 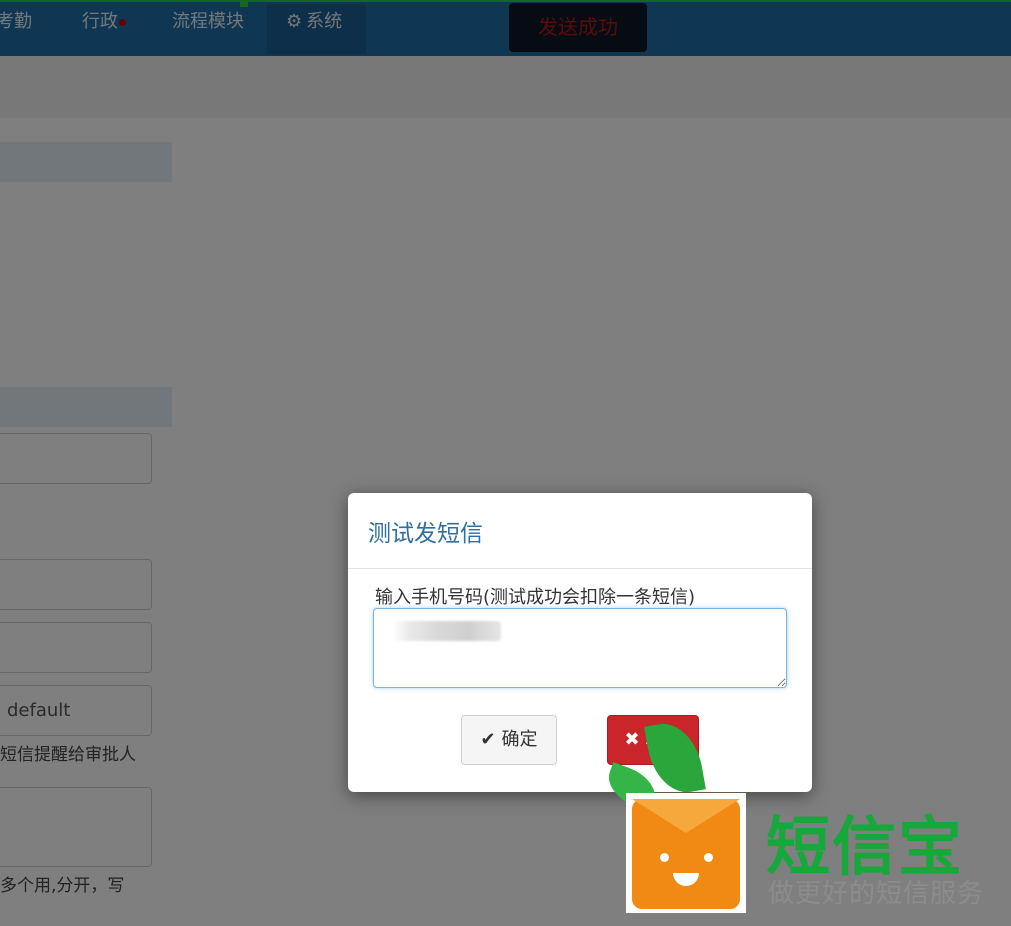 I want to click on test-sms-dialog: 测试发短信 输入手机号码(测试成功会扣除一条短信) ✔确定 ✖取消, so click(x=580, y=642).